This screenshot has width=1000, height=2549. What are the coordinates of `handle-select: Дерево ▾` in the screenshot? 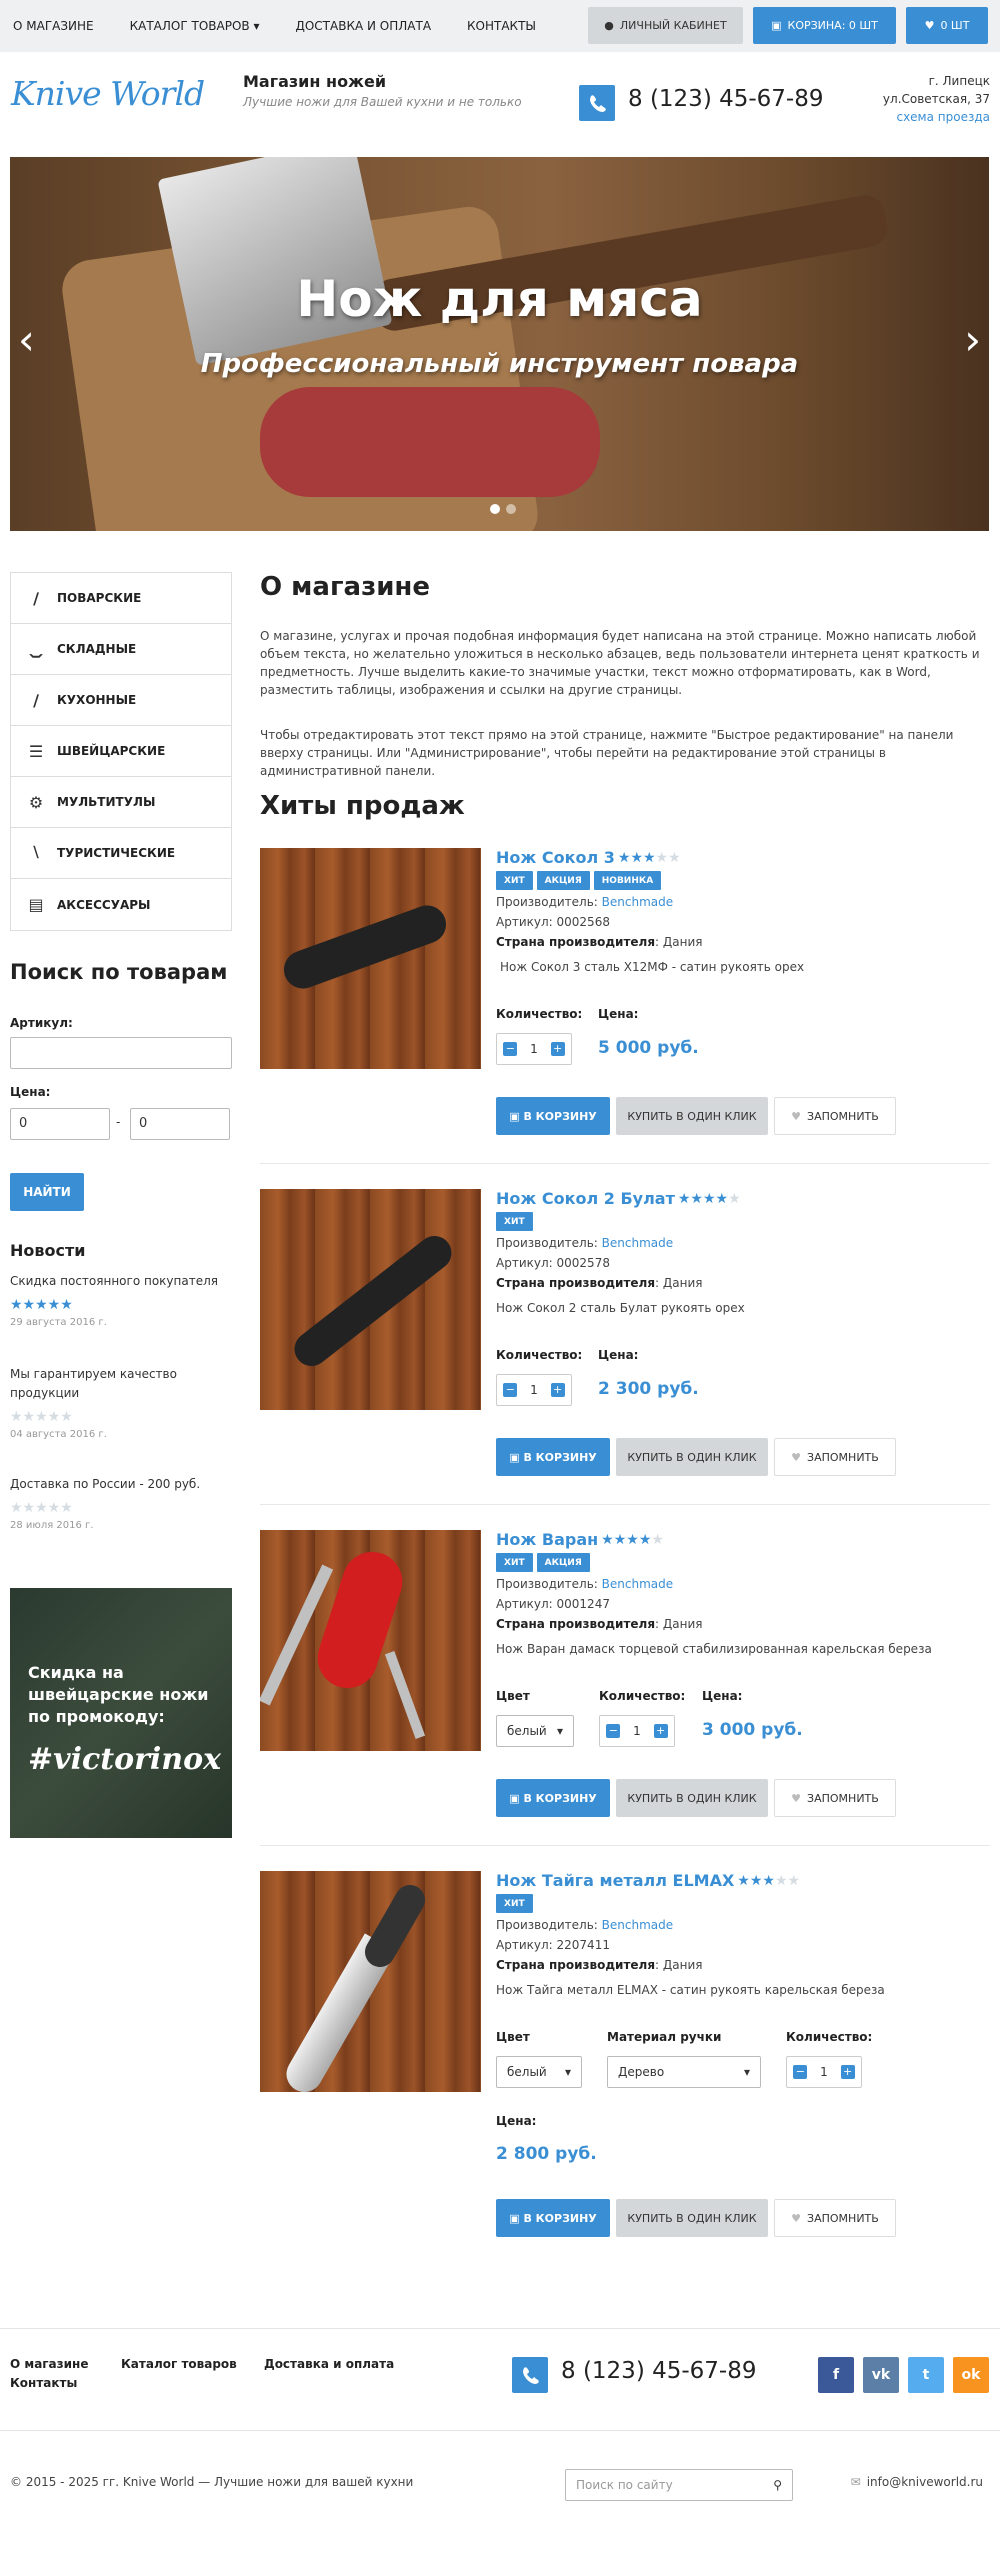 It's located at (684, 2072).